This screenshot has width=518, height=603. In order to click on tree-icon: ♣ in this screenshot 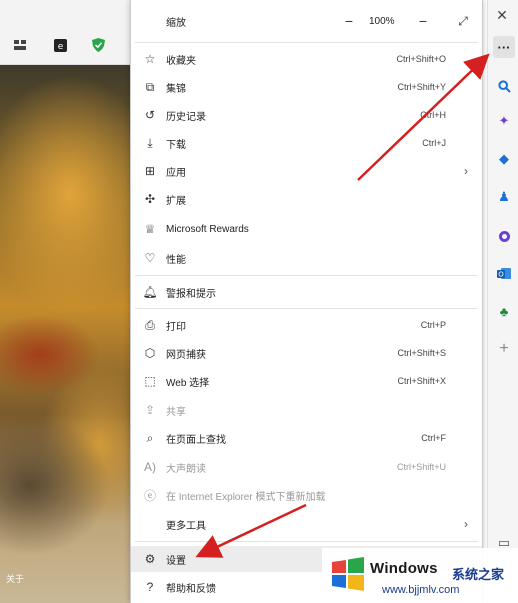, I will do `click(504, 311)`.